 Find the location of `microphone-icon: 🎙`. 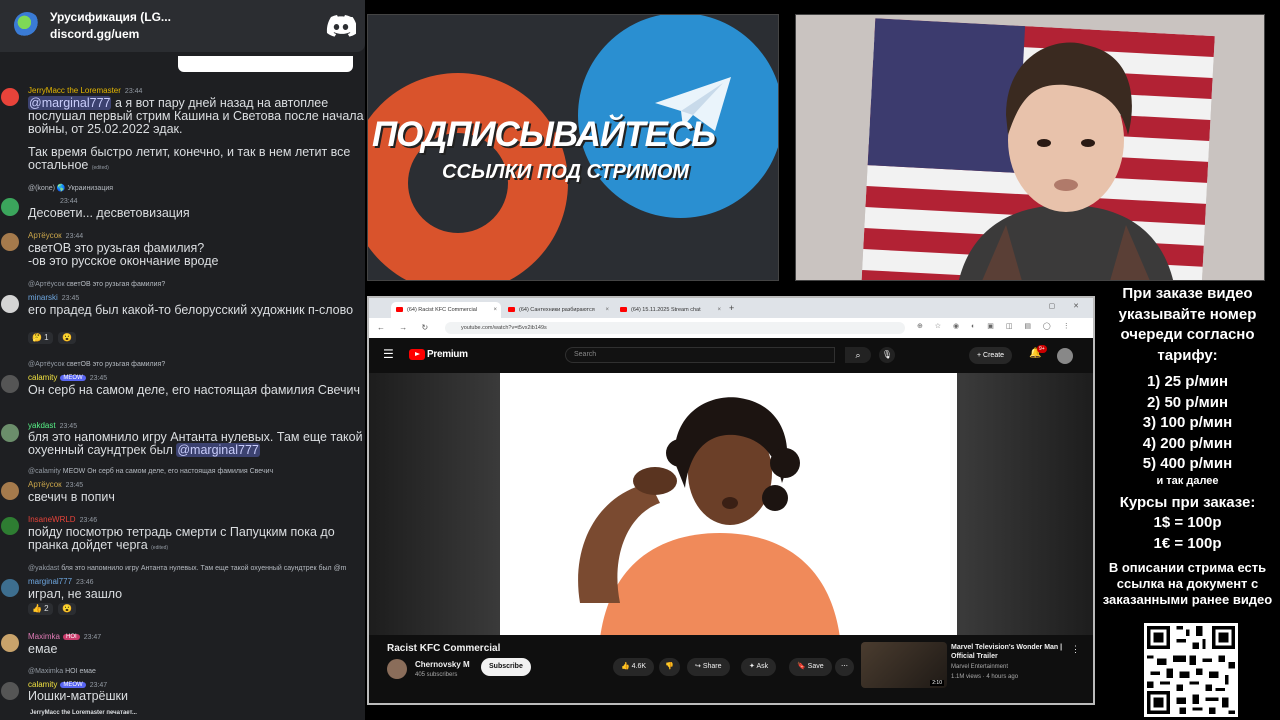

microphone-icon: 🎙 is located at coordinates (887, 355).